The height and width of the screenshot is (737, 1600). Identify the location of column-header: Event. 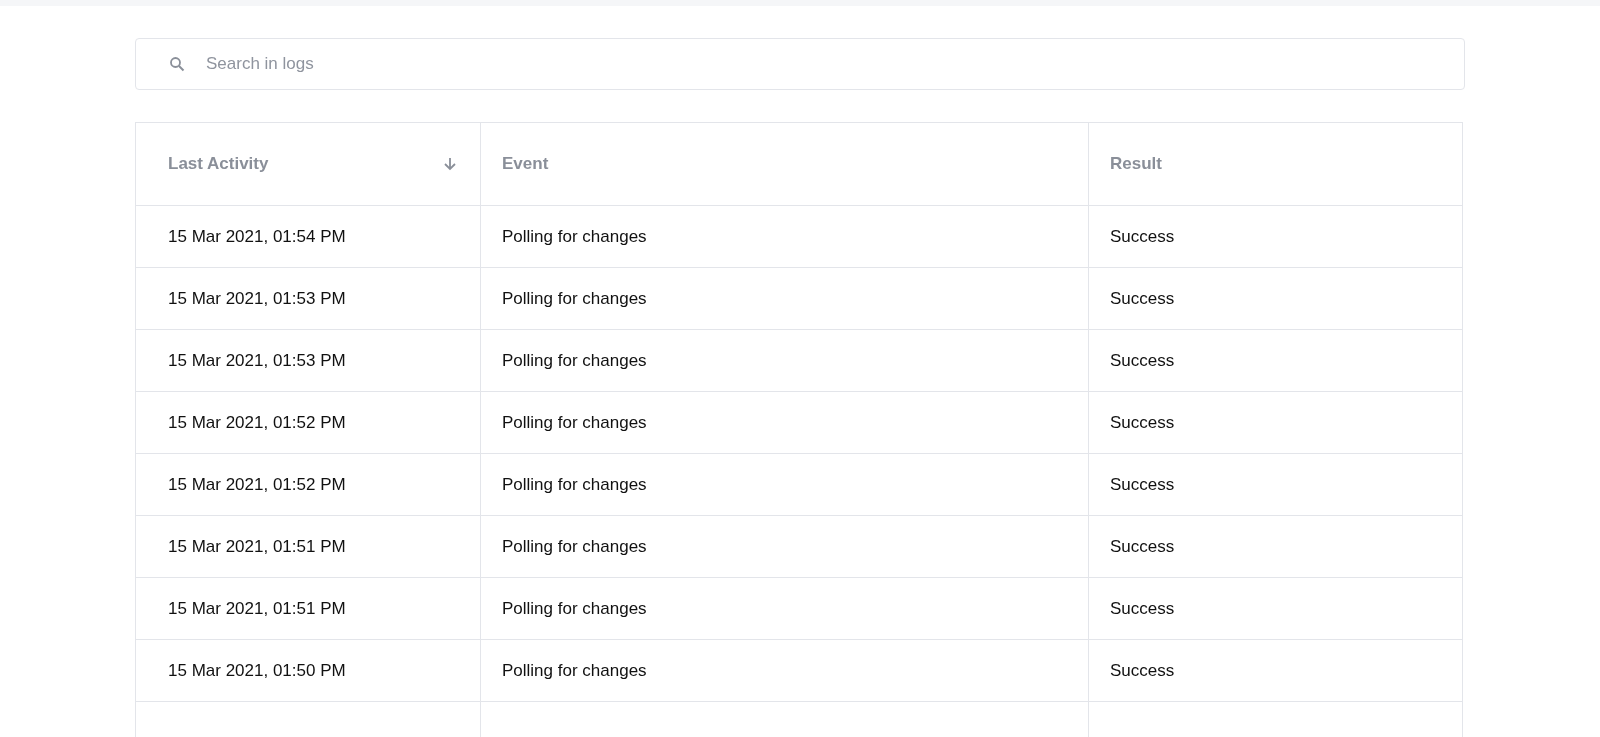
(785, 164).